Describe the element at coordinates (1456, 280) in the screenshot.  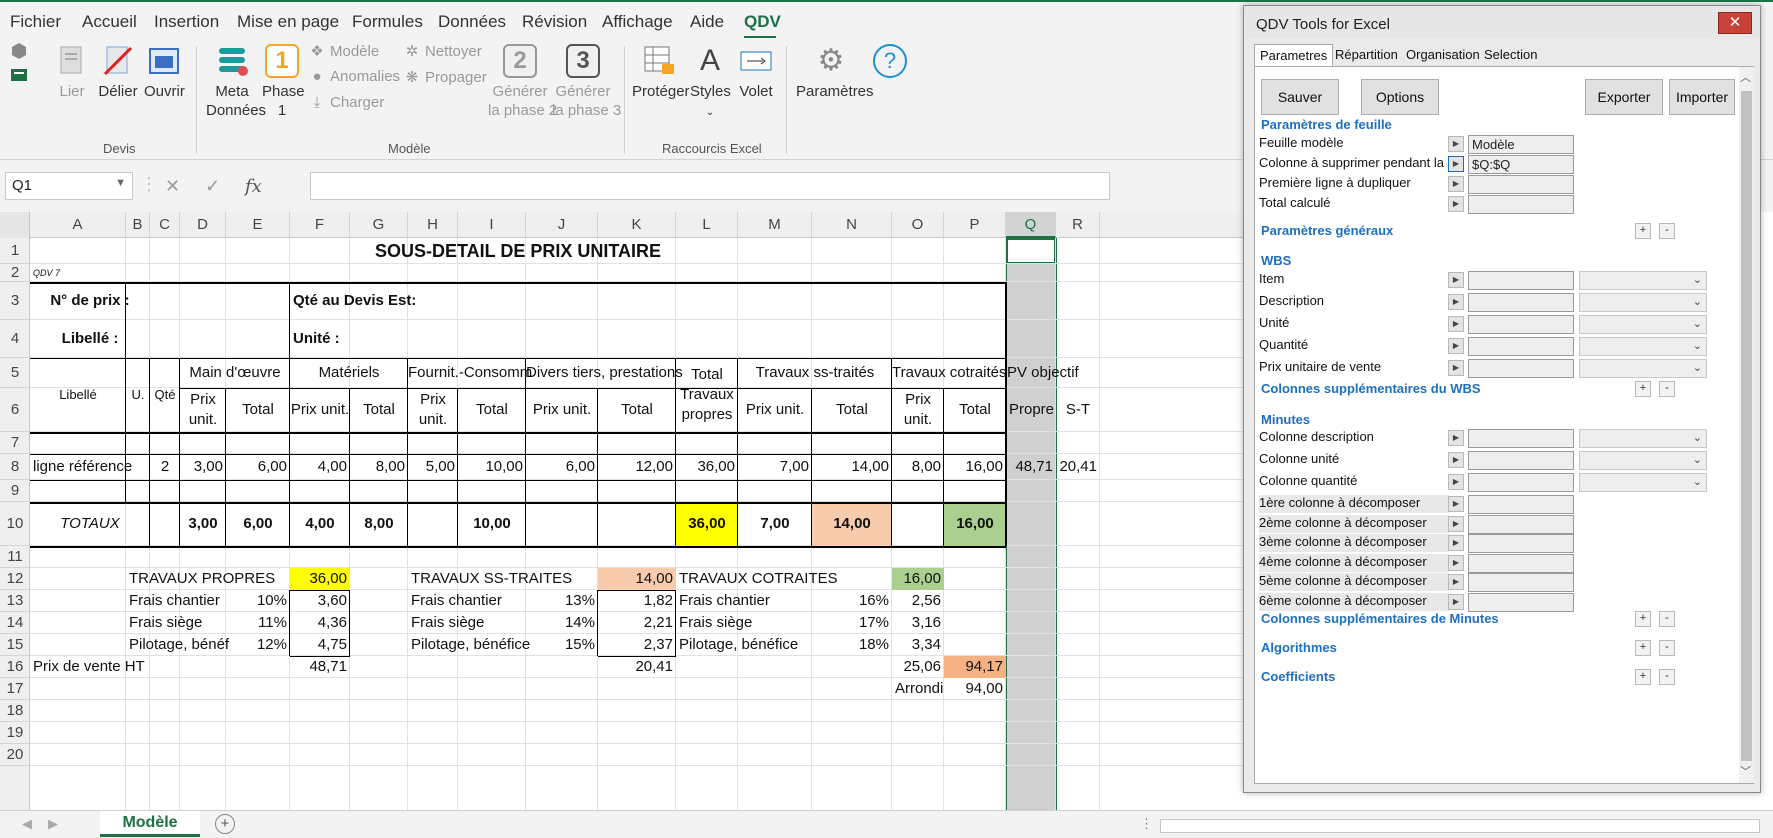
I see `wbs-row-0-arrow-icon: ▶` at that location.